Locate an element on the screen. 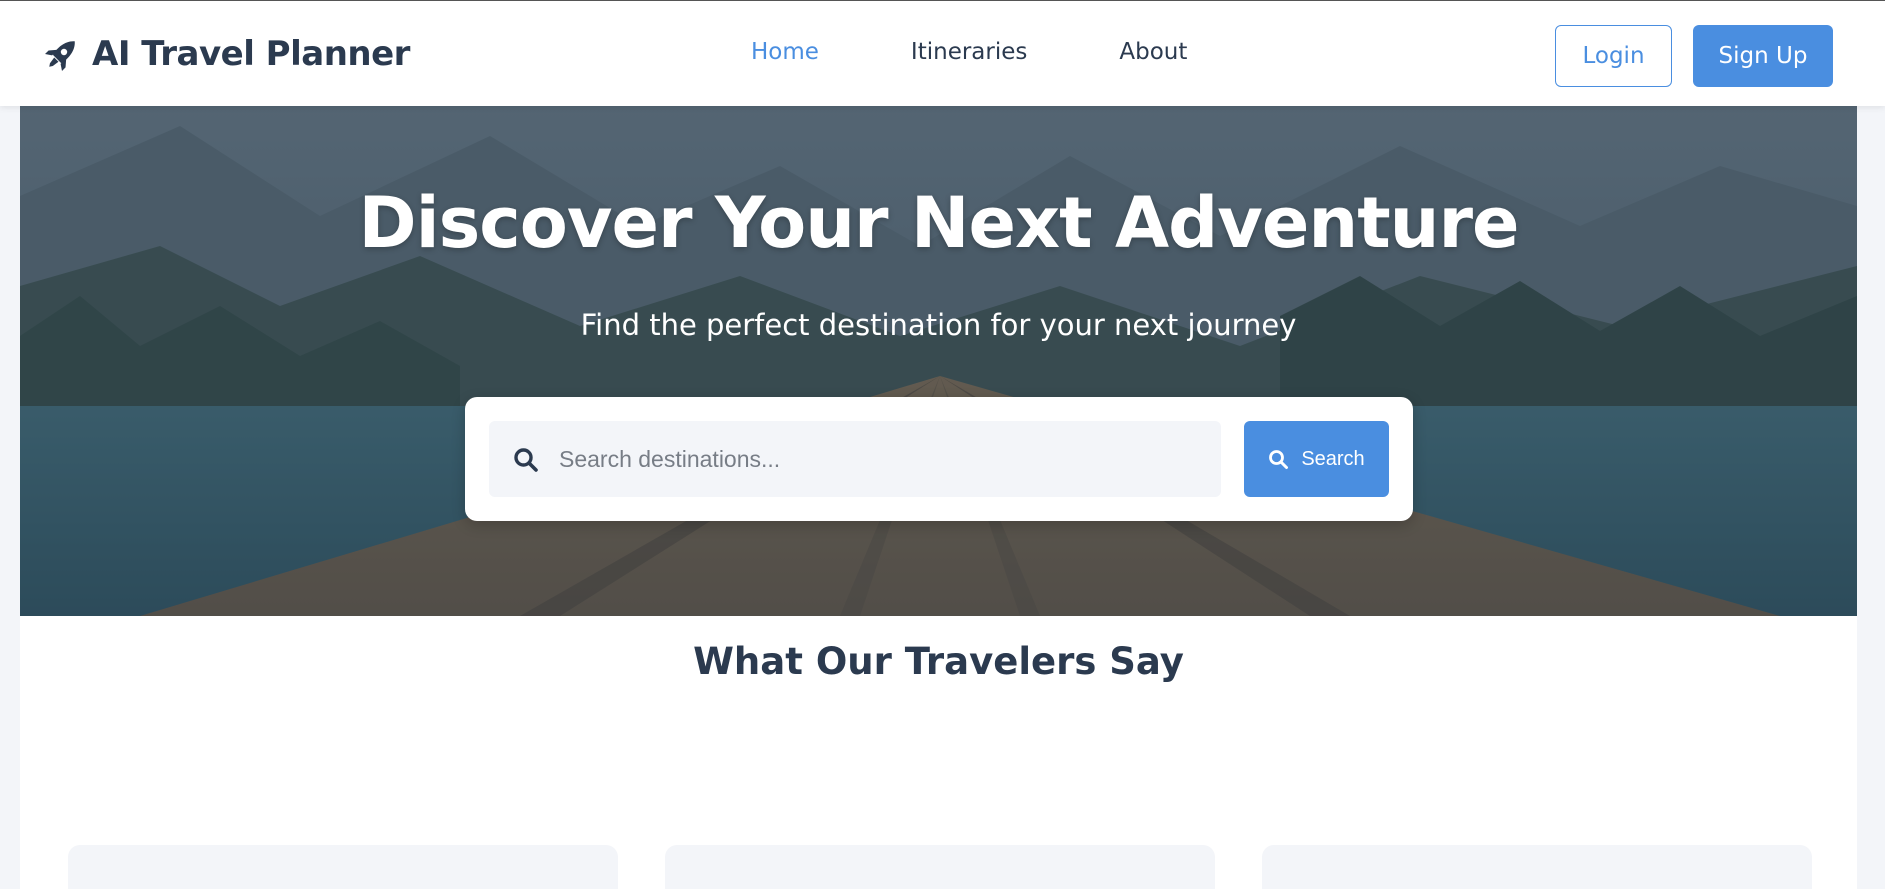 The width and height of the screenshot is (1885, 889). search-input is located at coordinates (884, 459).